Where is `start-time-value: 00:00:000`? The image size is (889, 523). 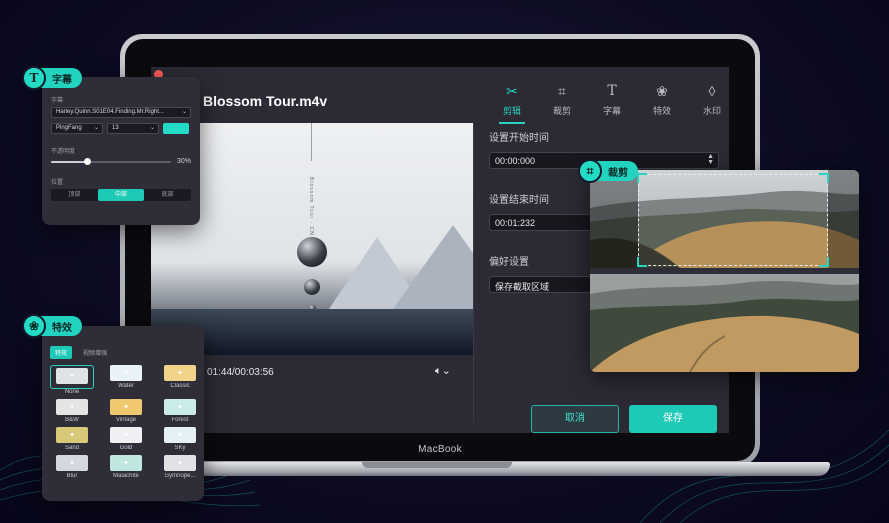
start-time-value: 00:00:000 is located at coordinates (515, 161).